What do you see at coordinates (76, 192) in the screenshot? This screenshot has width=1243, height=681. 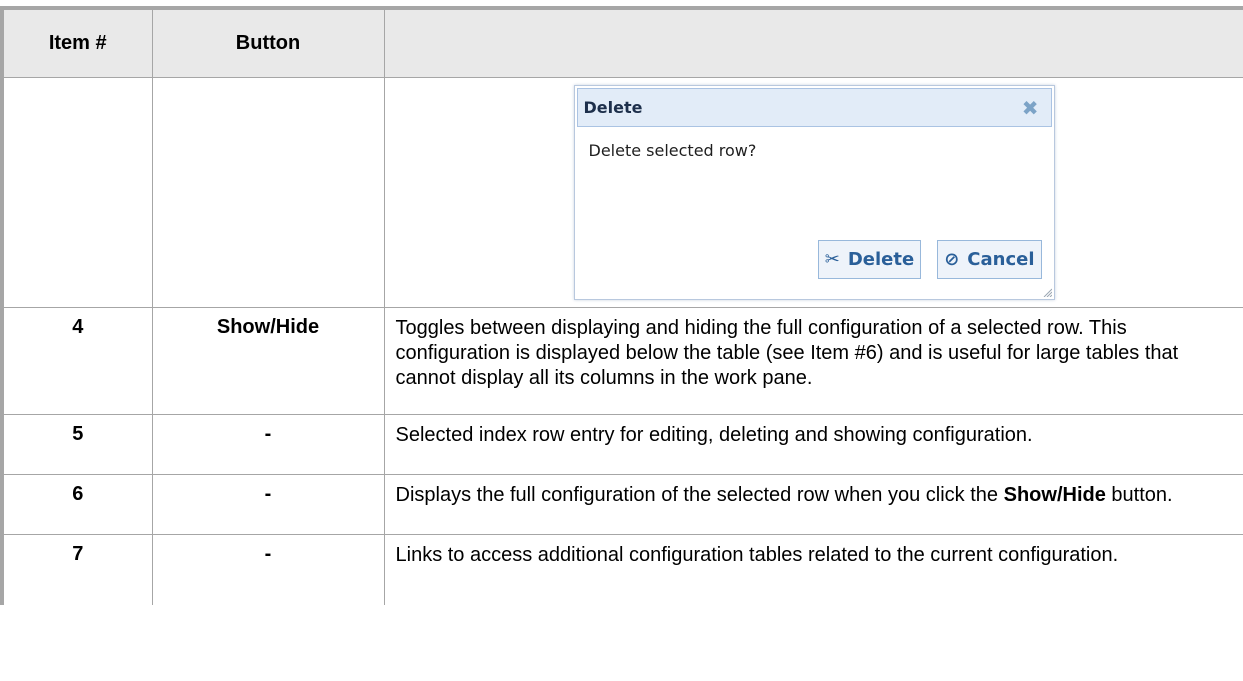 I see `item-cell` at bounding box center [76, 192].